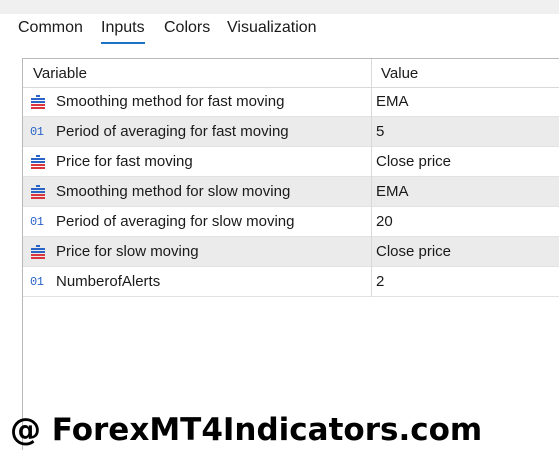 This screenshot has height=450, width=559. I want to click on tab-bar: Common Inputs Colors Visualization, so click(279, 31).